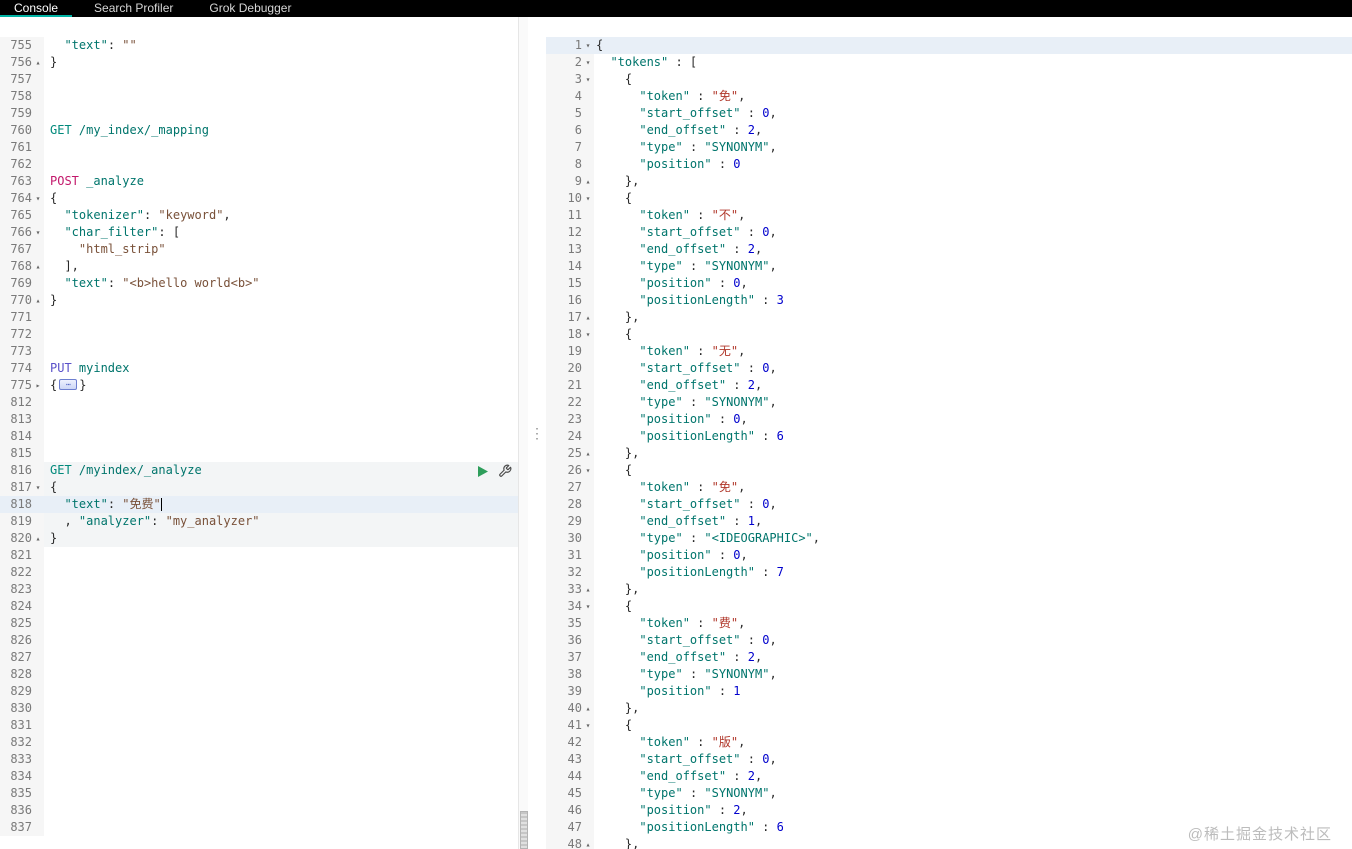 This screenshot has height=849, width=1352. Describe the element at coordinates (264, 810) in the screenshot. I see `code-line: 836` at that location.